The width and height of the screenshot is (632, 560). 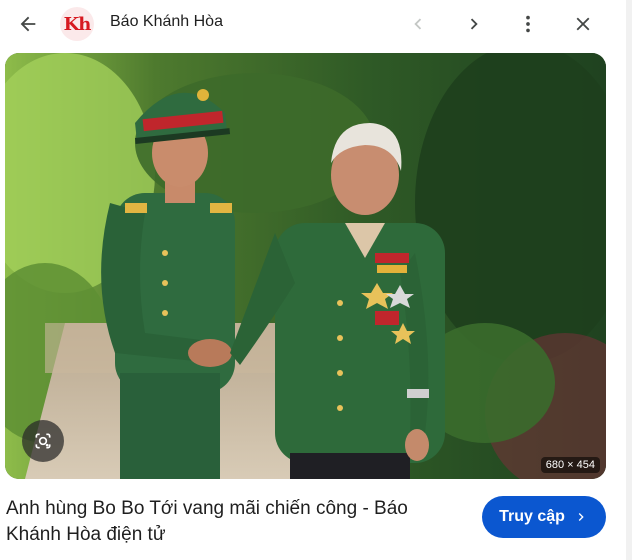 I want to click on next-image-button, so click(x=474, y=24).